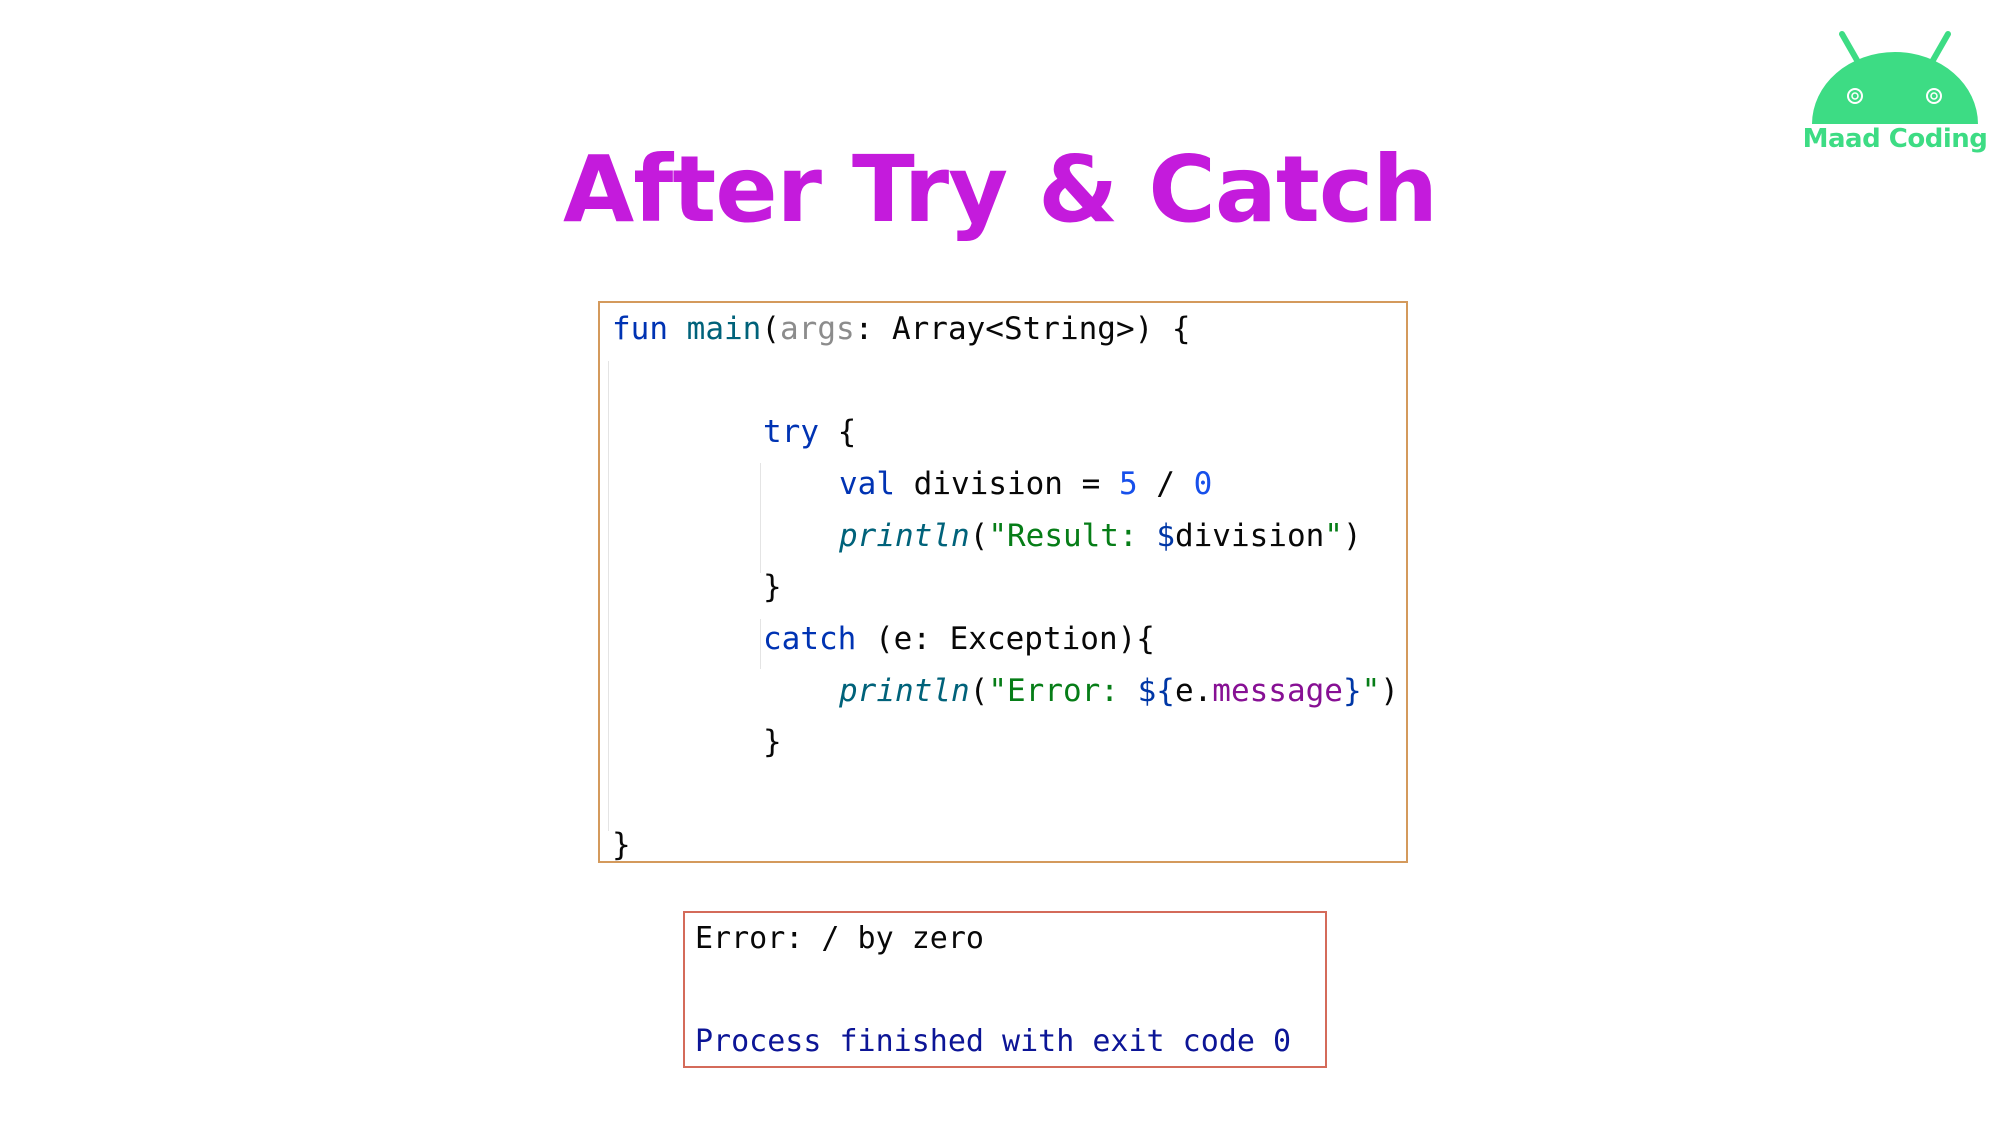 Image resolution: width=2000 pixels, height=1125 pixels. I want to click on code-line-close-try: }, so click(772, 587).